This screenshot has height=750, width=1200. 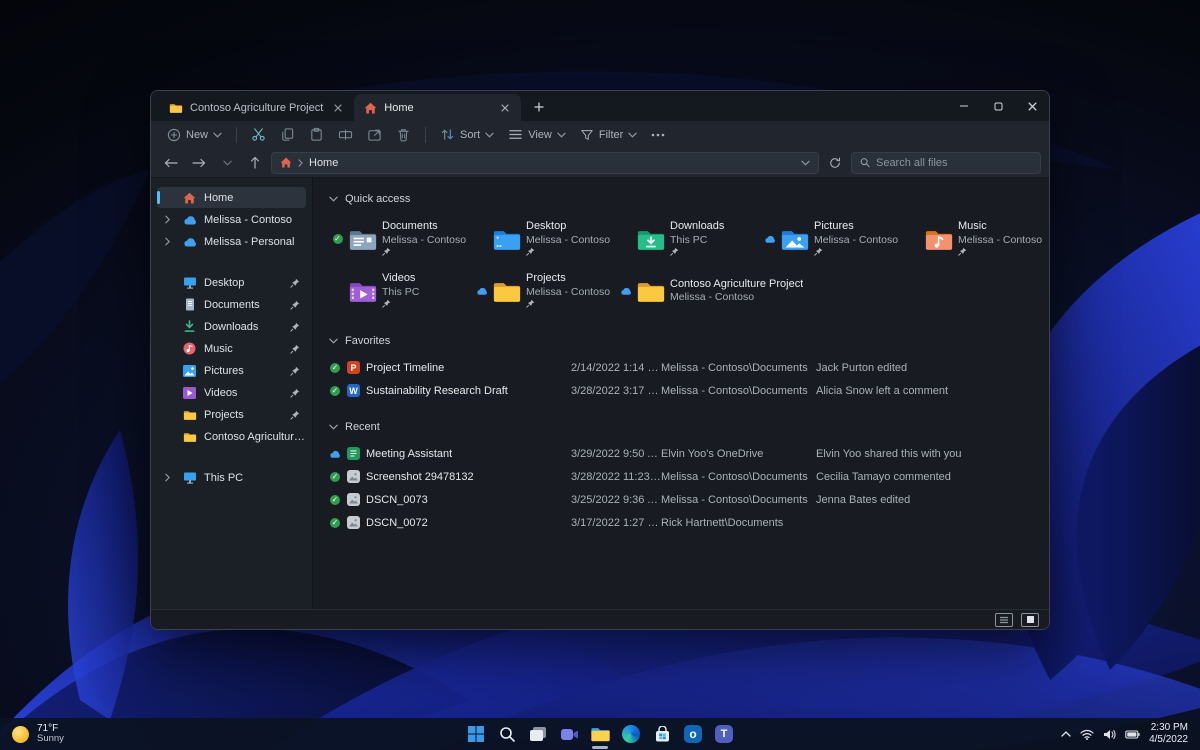 What do you see at coordinates (231, 326) in the screenshot?
I see `sidebar-item-downloads: Downloads` at bounding box center [231, 326].